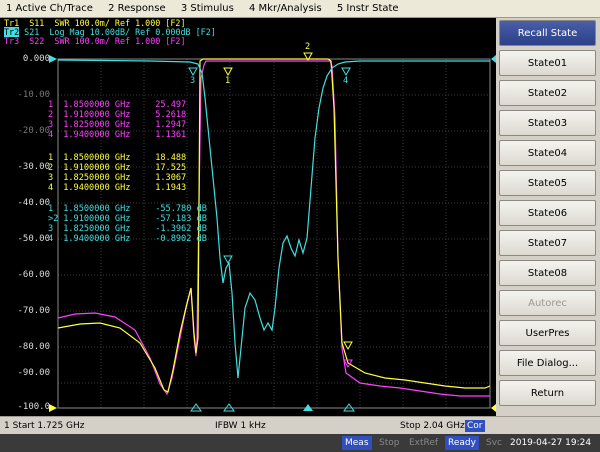 This screenshot has height=452, width=600. What do you see at coordinates (127, 229) in the screenshot?
I see `marker-s21-row-3: 3 1.8250000 GHz -1.3962 dB` at bounding box center [127, 229].